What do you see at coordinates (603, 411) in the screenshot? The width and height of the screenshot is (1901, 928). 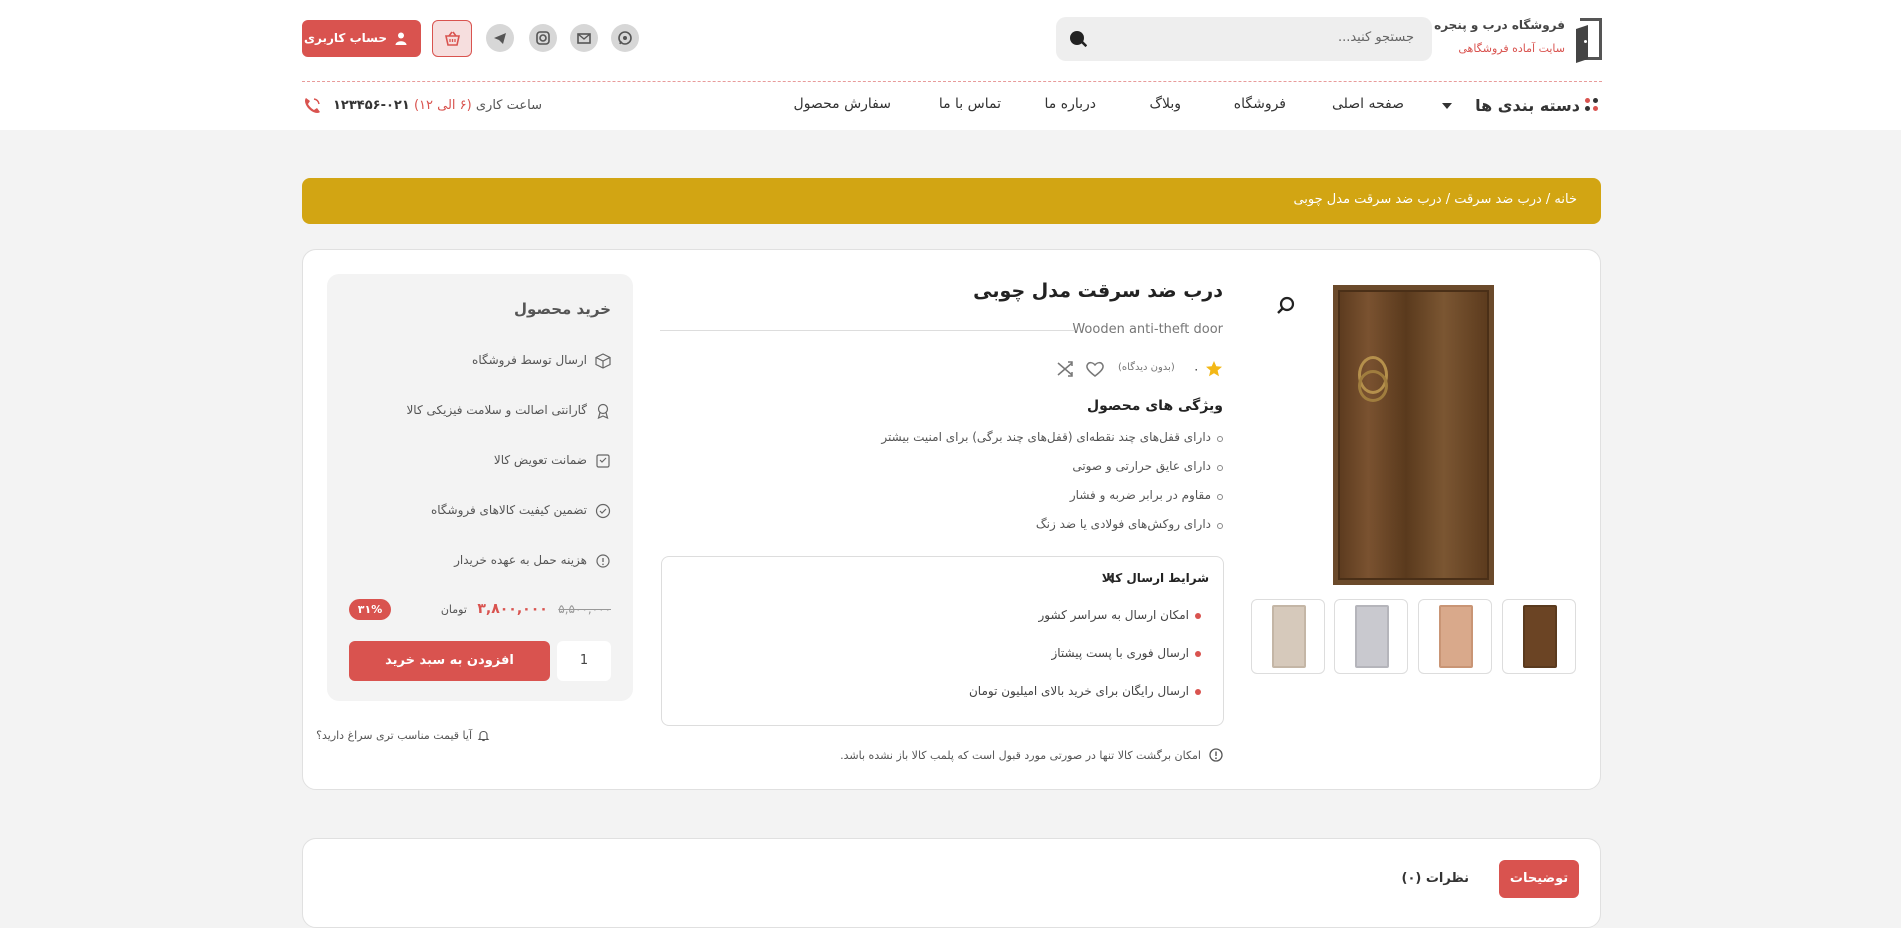 I see `badge-icon` at bounding box center [603, 411].